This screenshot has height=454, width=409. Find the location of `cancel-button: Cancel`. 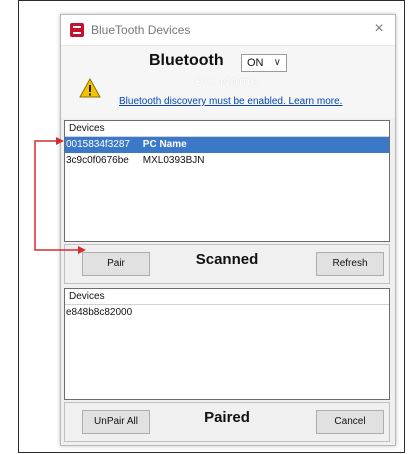

cancel-button: Cancel is located at coordinates (350, 422).